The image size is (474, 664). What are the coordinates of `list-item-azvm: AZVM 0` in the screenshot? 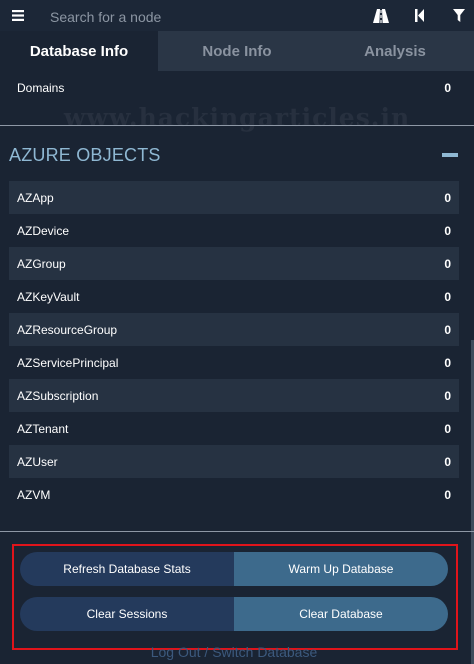 It's located at (234, 494).